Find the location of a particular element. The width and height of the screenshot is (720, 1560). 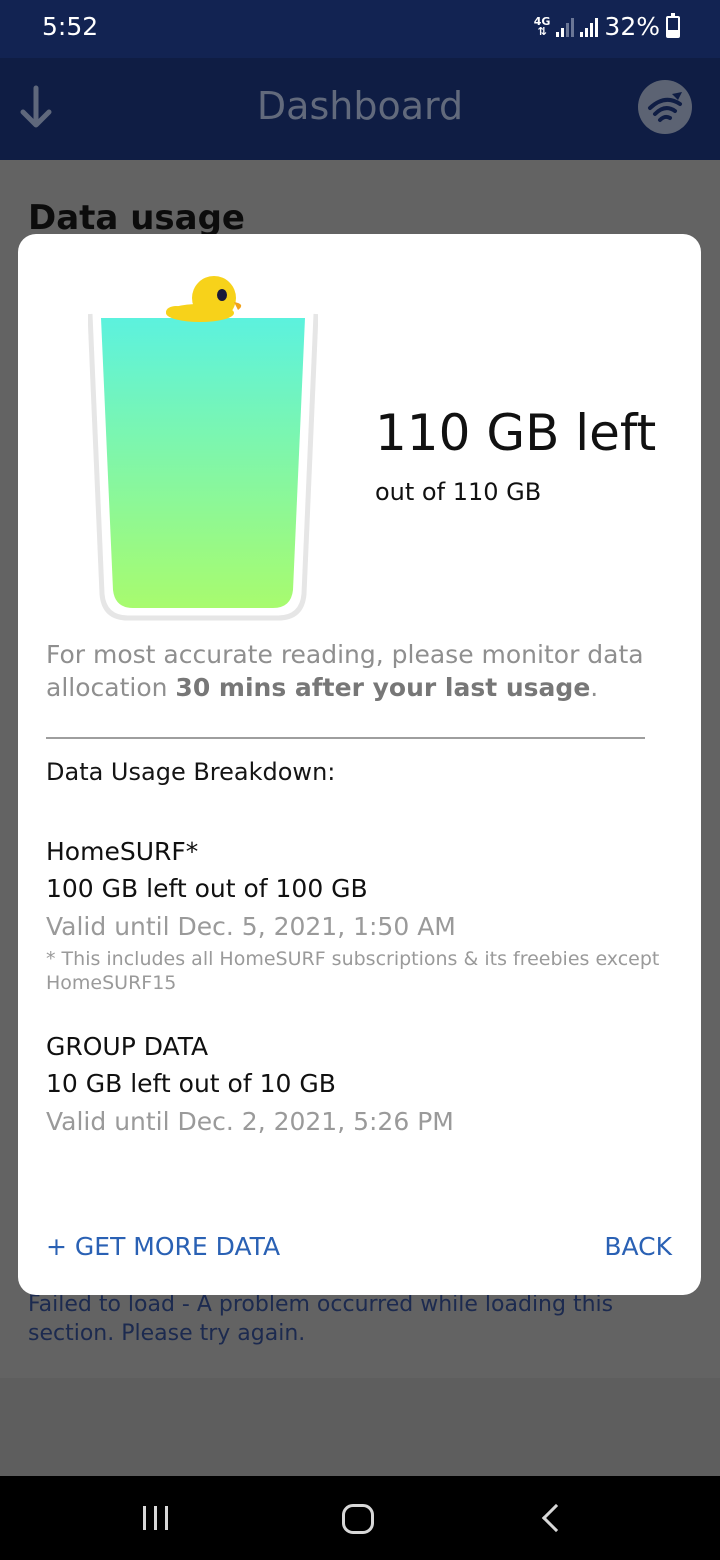

status-time: 5:52 is located at coordinates (70, 26).